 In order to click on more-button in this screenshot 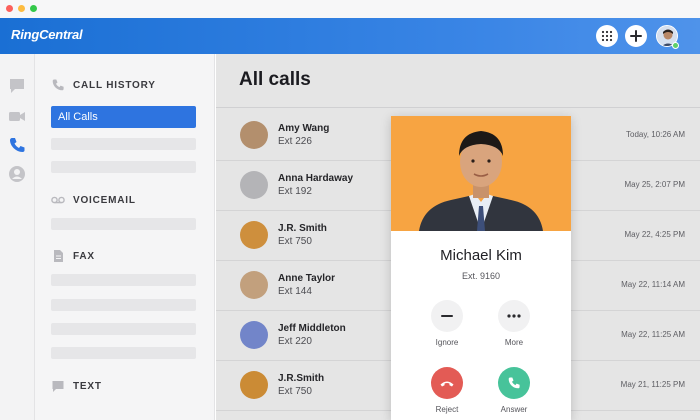, I will do `click(514, 316)`.